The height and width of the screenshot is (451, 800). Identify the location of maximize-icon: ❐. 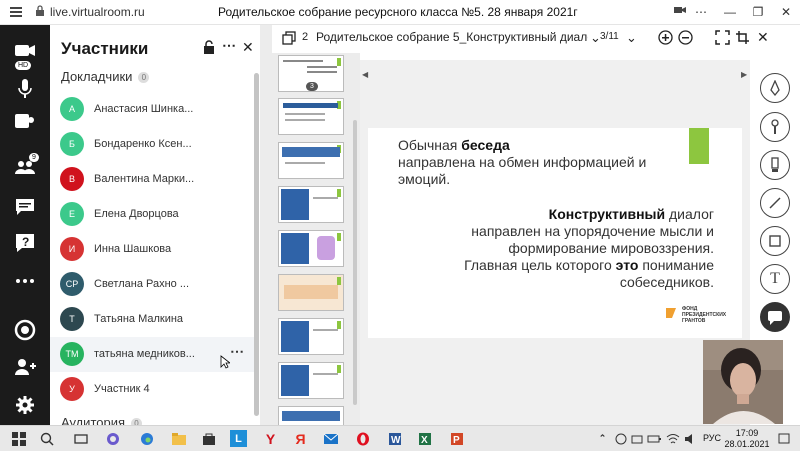
(758, 12).